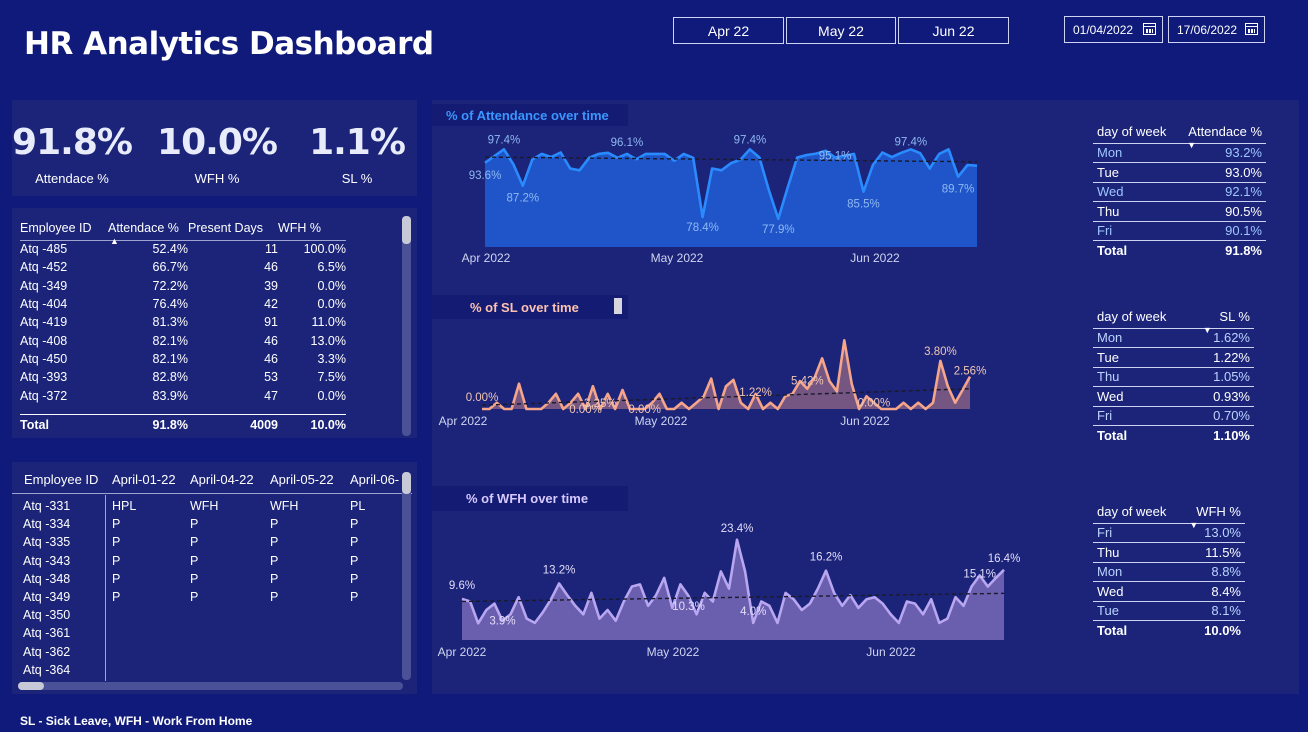 Image resolution: width=1308 pixels, height=732 pixels. I want to click on dow-col-day: day of week, so click(1138, 512).